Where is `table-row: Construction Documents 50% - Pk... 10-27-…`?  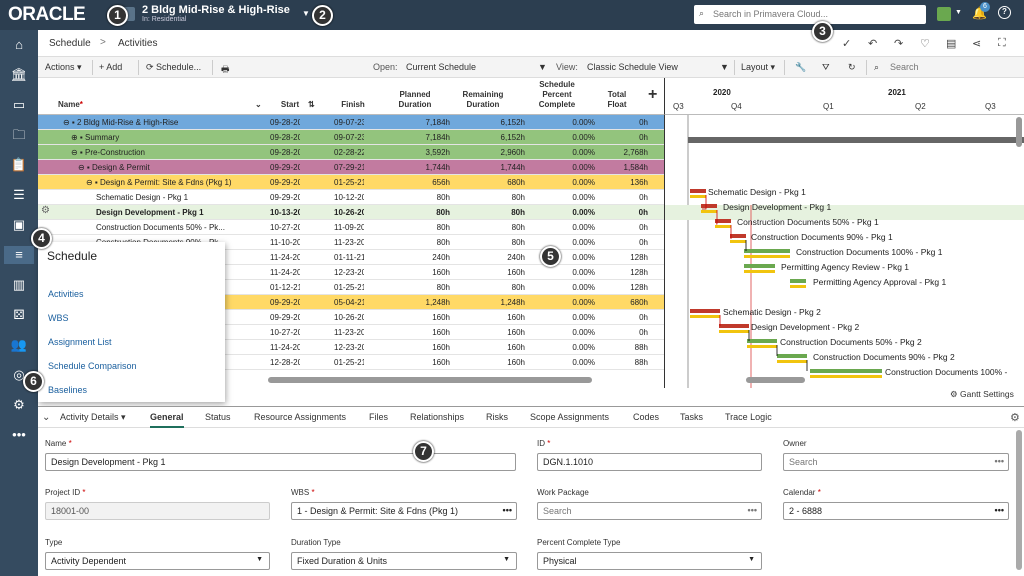 table-row: Construction Documents 50% - Pk... 10-27-… is located at coordinates (351, 227).